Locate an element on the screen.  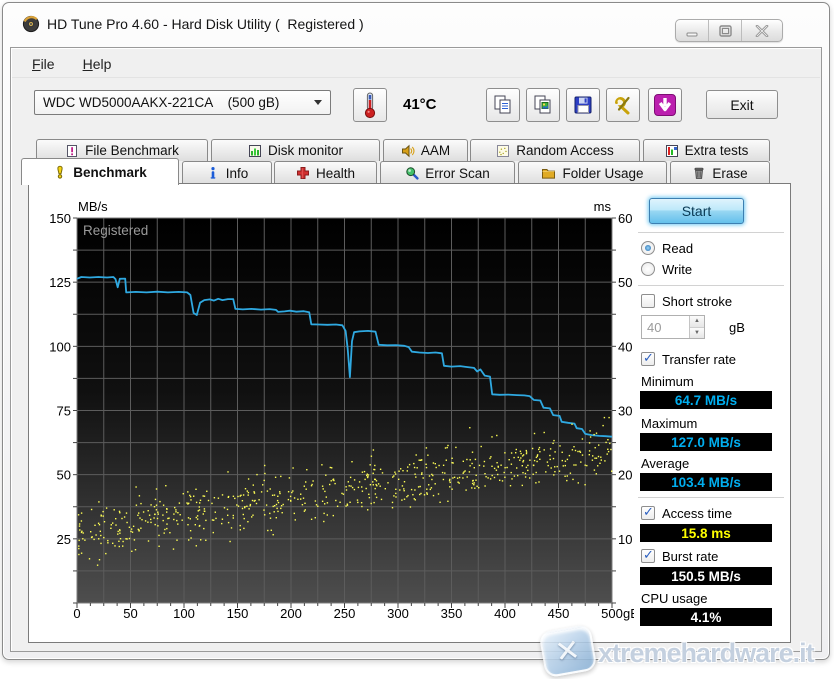
separator is located at coordinates (711, 285).